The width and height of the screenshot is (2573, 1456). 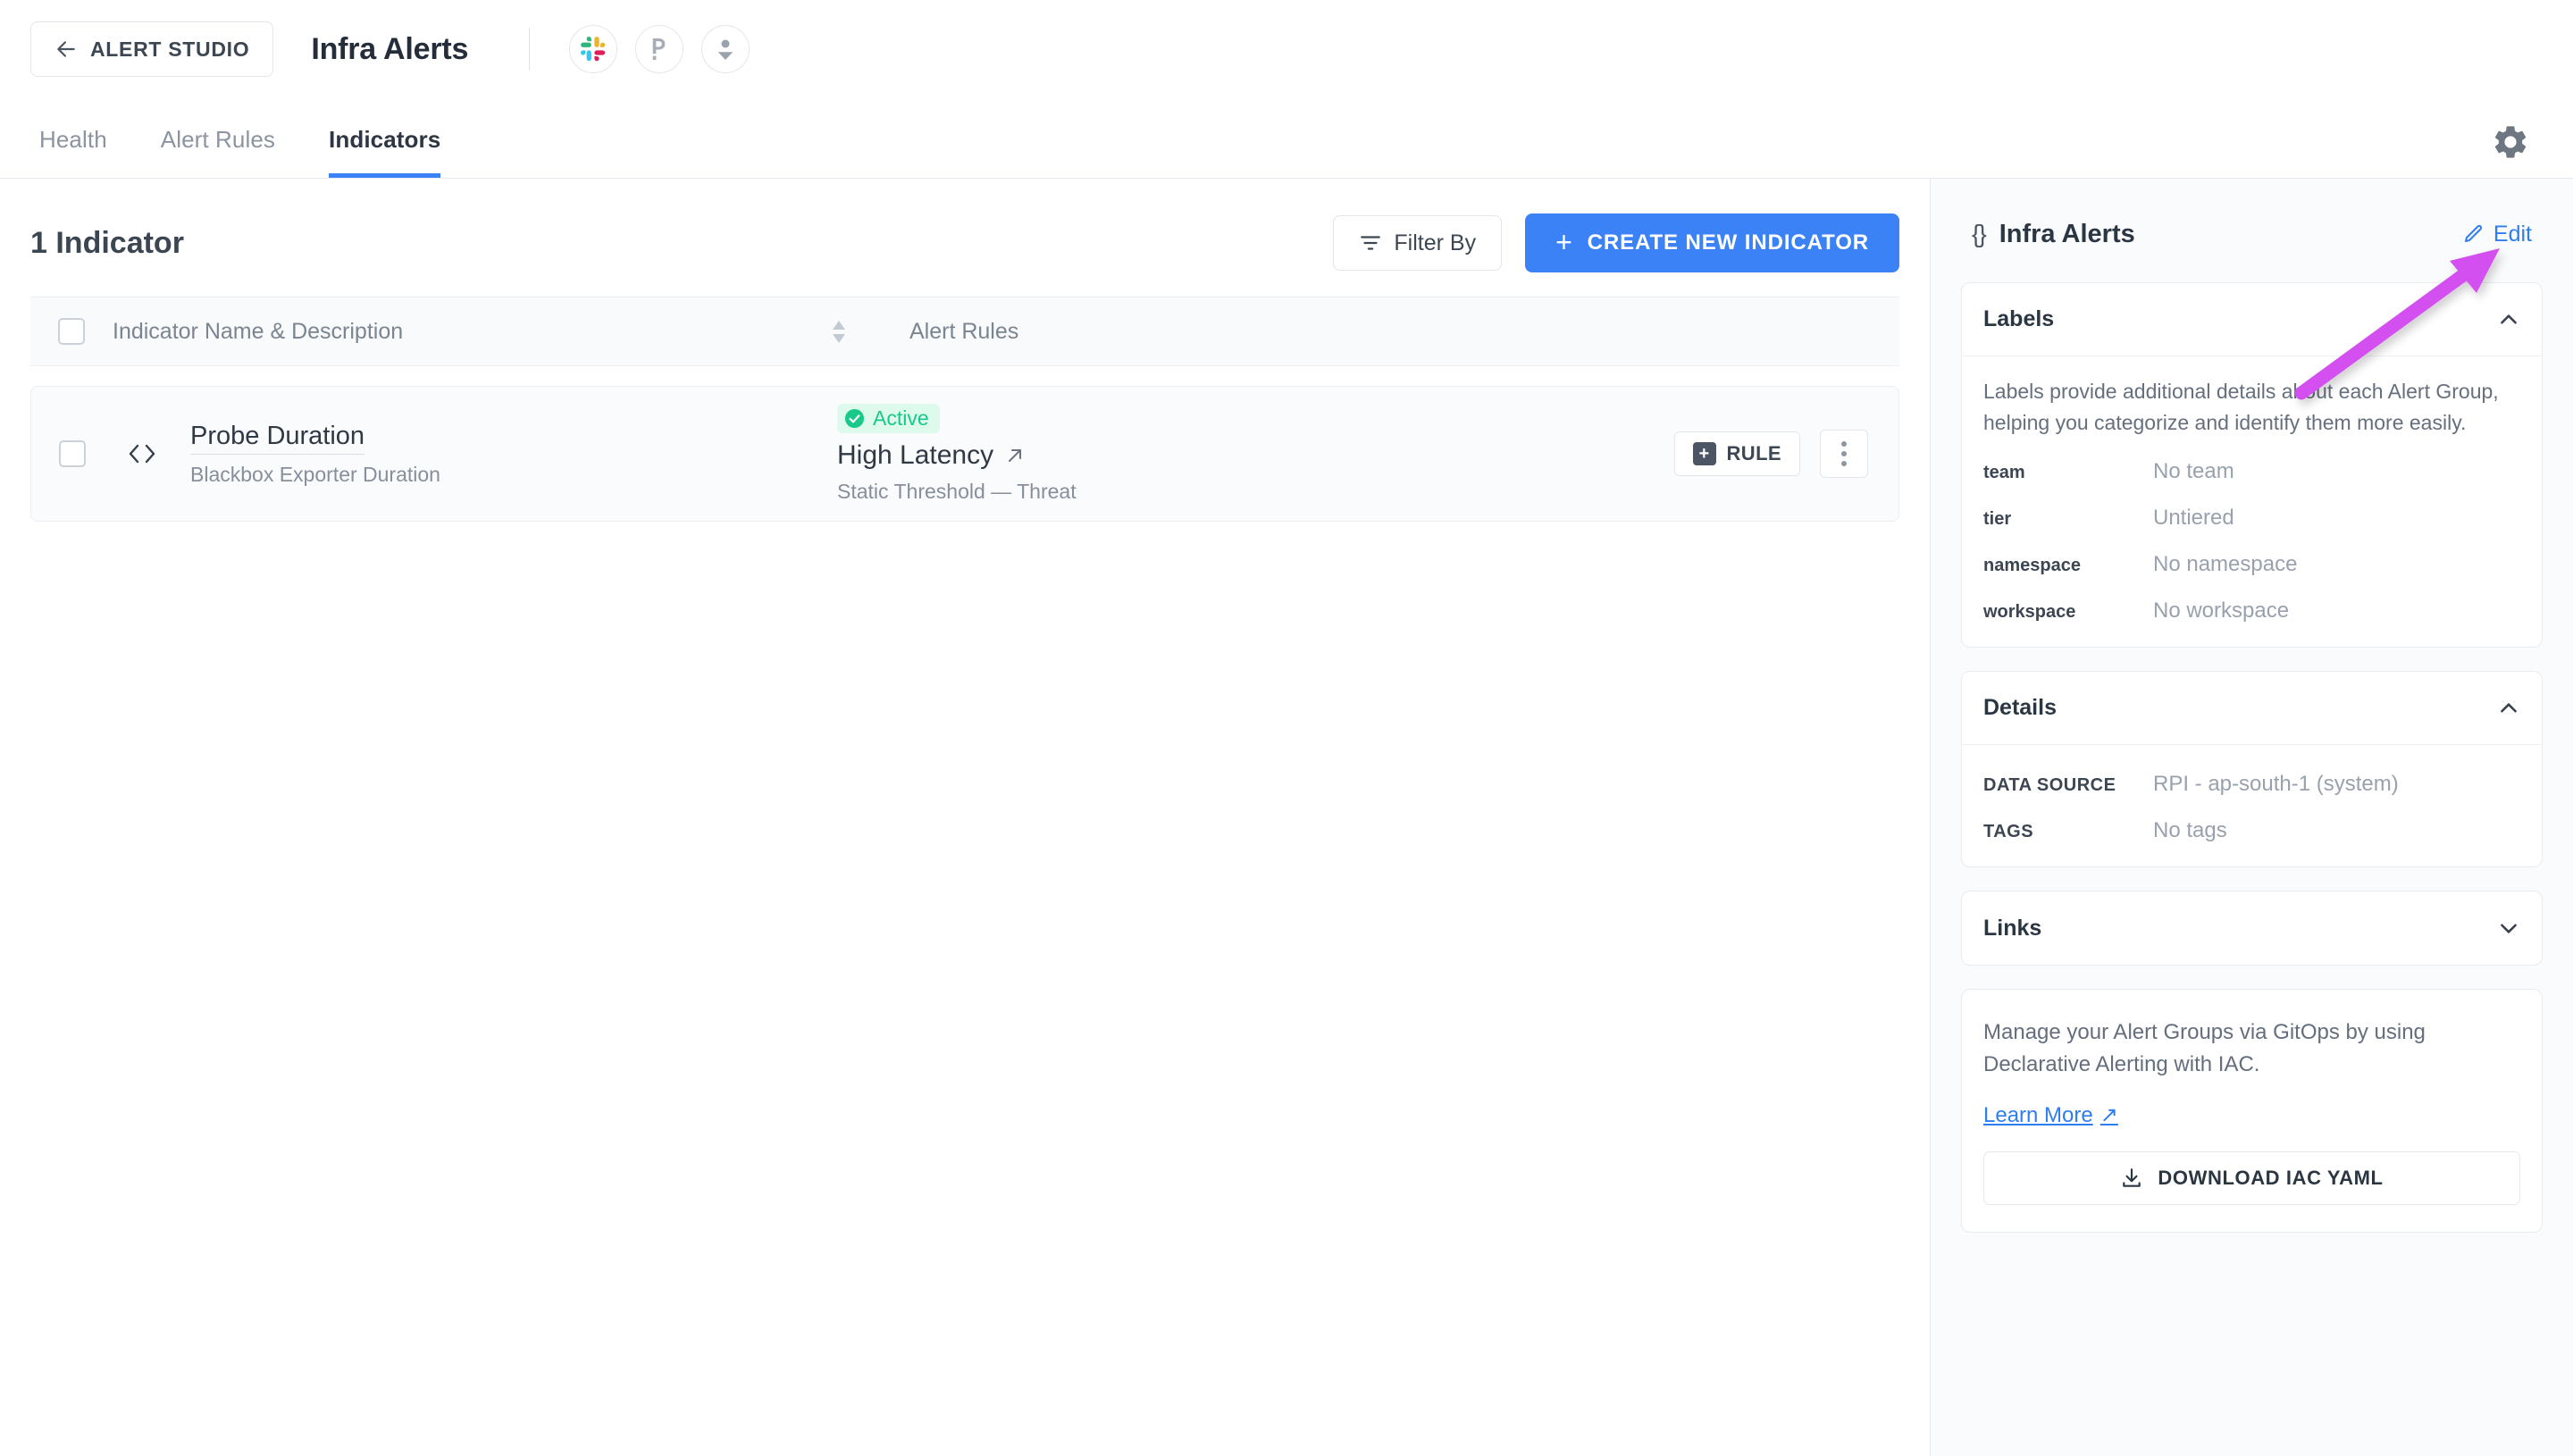 I want to click on label-value: No team, so click(x=2193, y=471).